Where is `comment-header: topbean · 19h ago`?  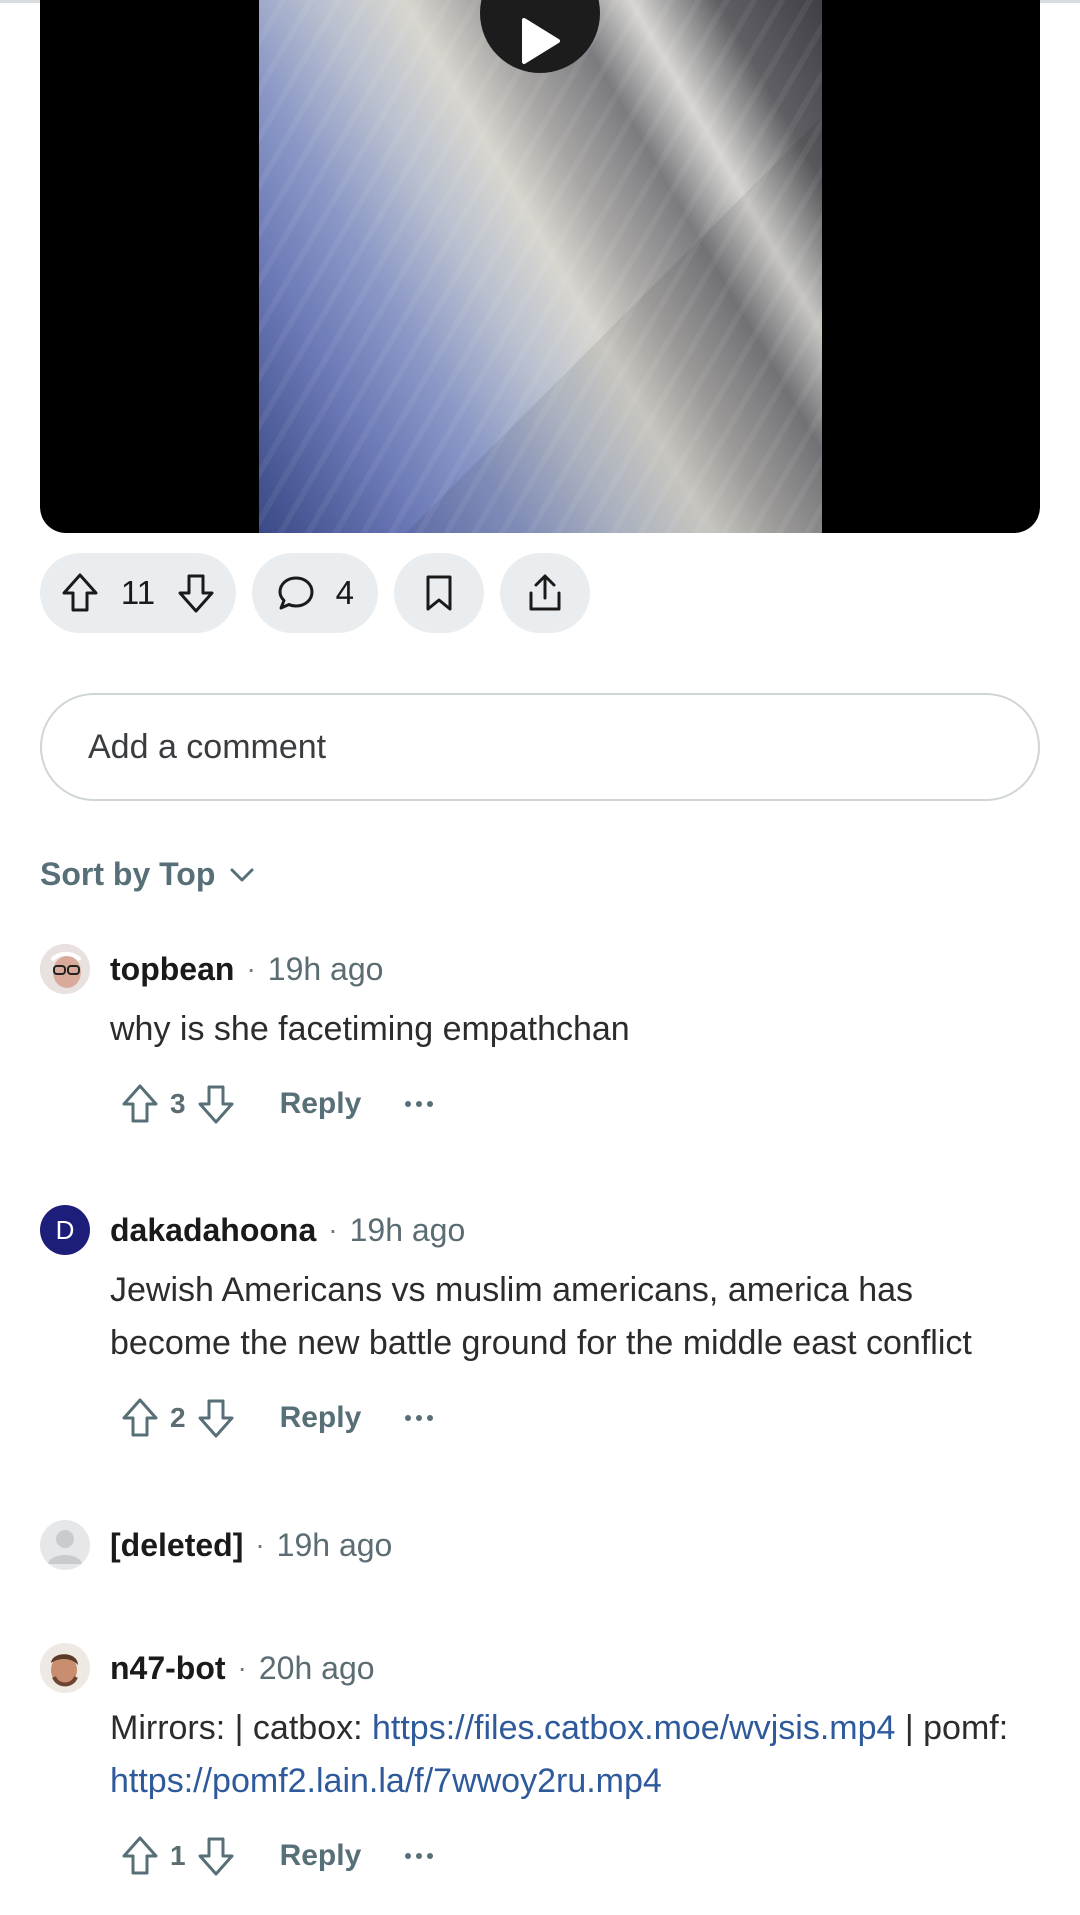
comment-header: topbean · 19h ago is located at coordinates (540, 969).